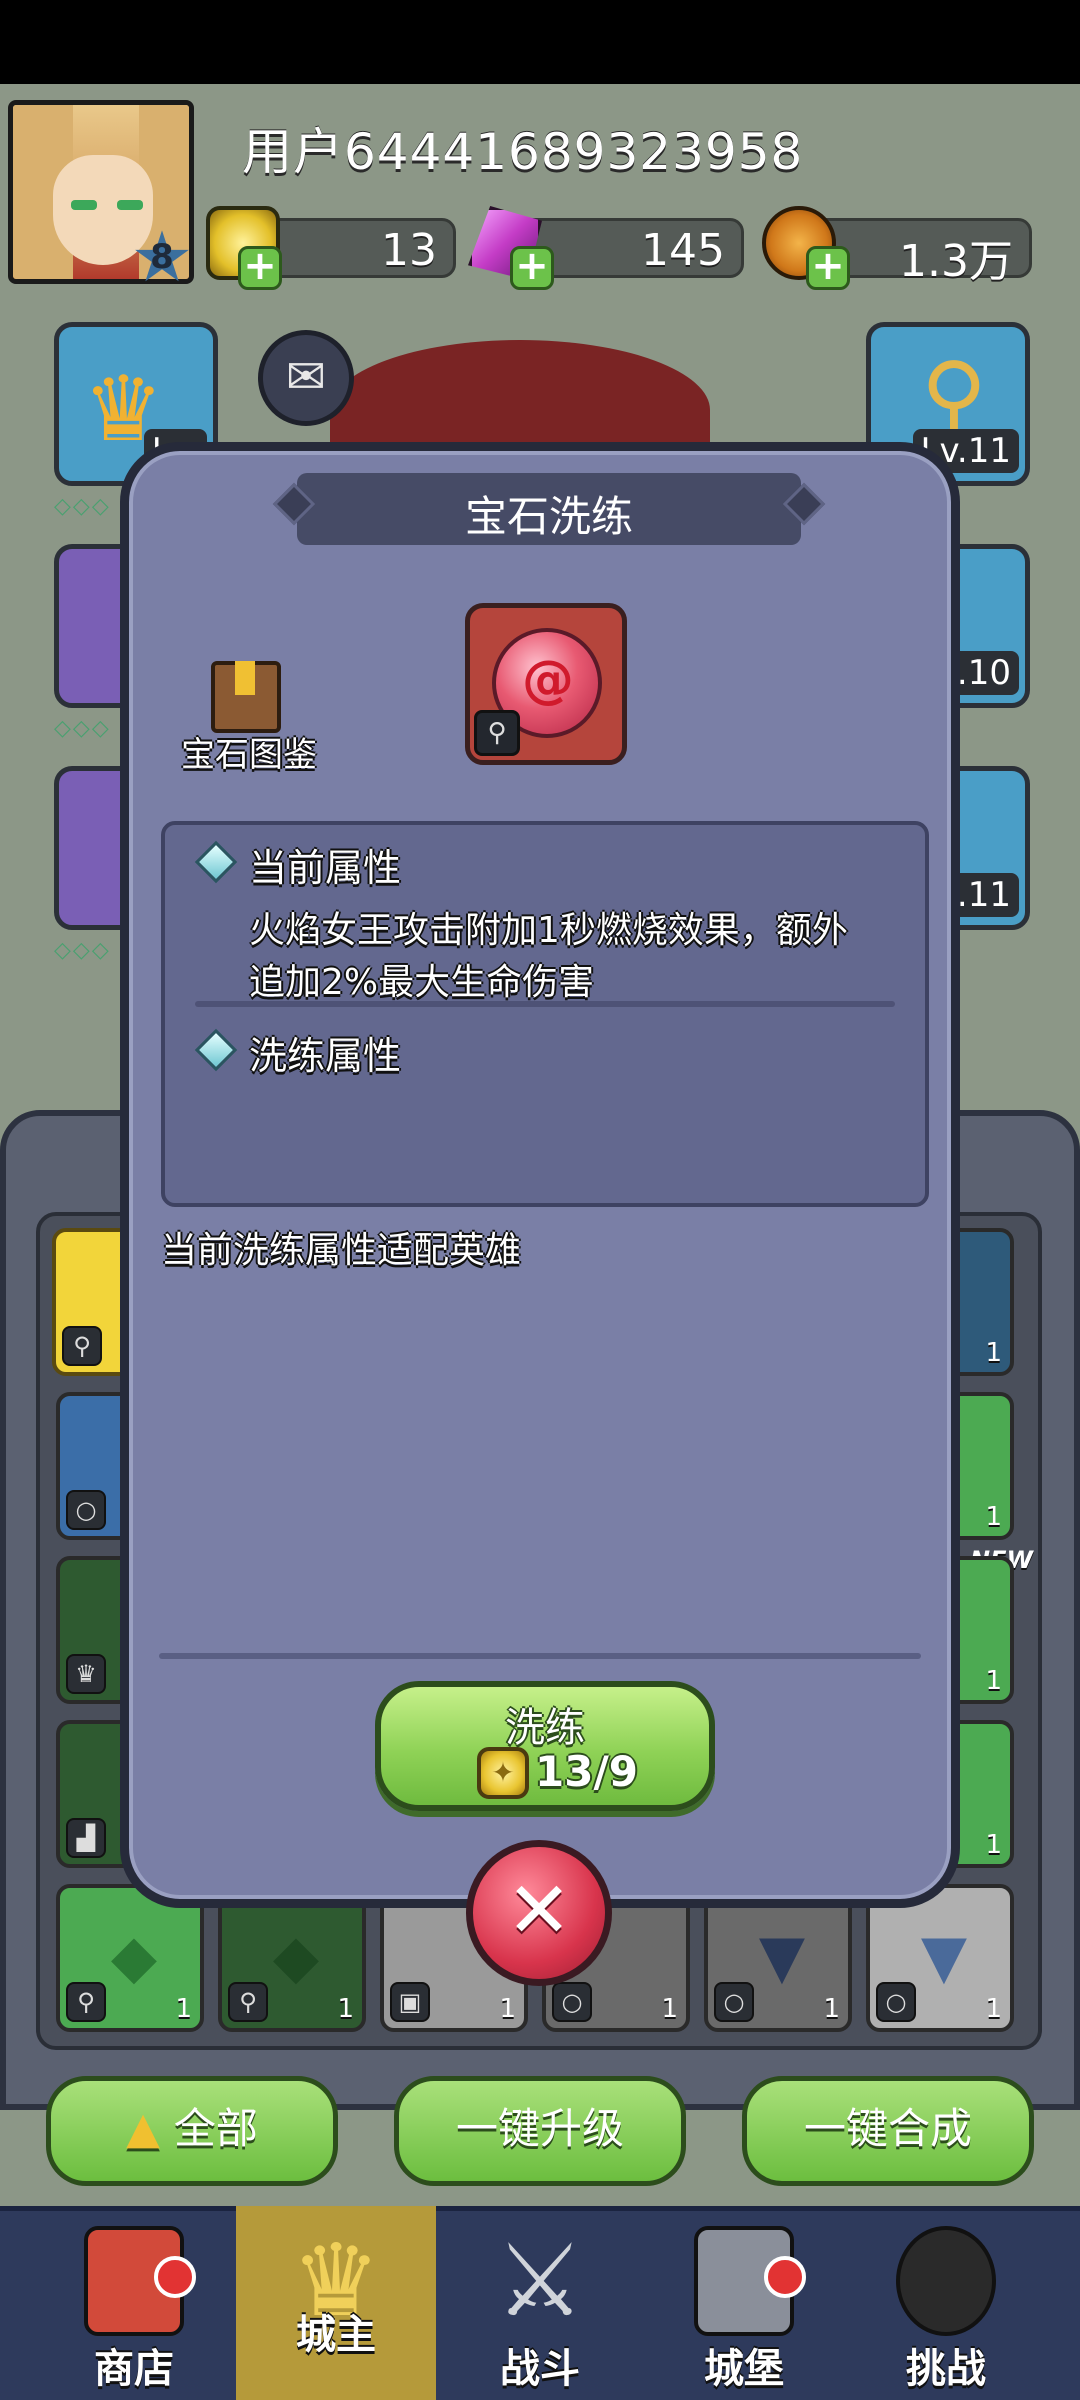 This screenshot has height=2400, width=1080. Describe the element at coordinates (409, 250) in the screenshot. I see `gold-gem-amount: 13` at that location.